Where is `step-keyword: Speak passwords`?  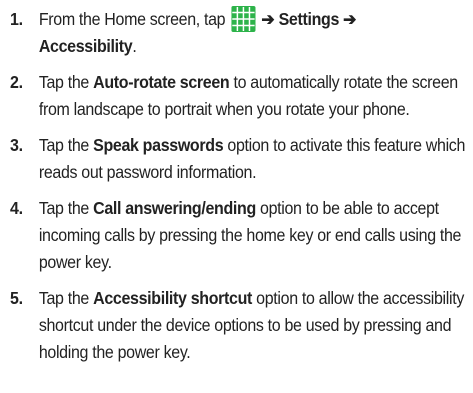
step-keyword: Speak passwords is located at coordinates (158, 145).